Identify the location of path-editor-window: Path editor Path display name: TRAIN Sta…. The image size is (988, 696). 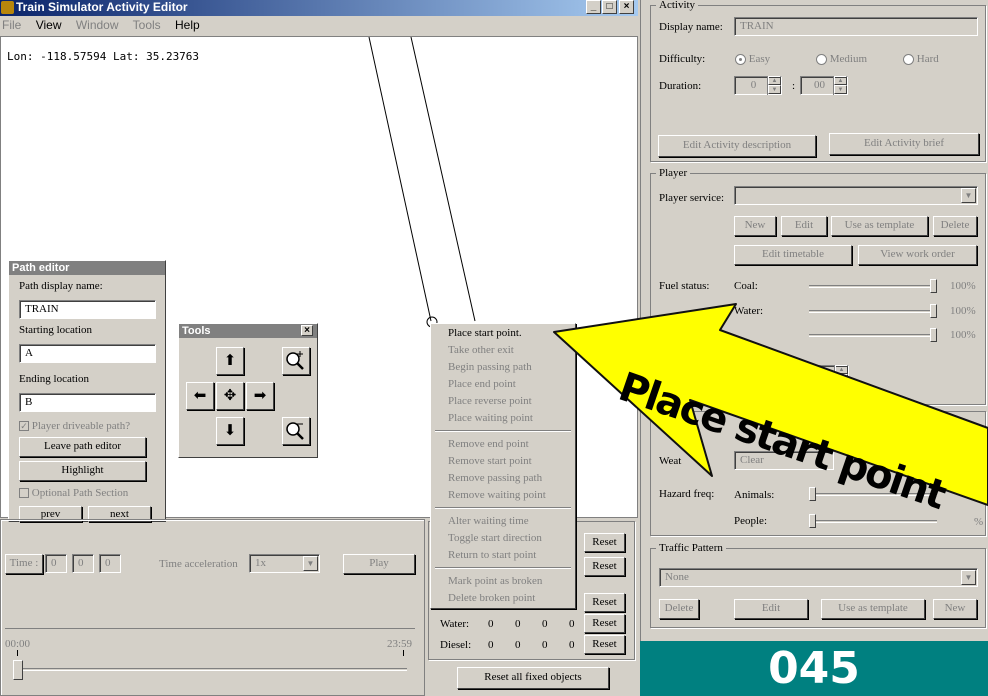
(87, 391).